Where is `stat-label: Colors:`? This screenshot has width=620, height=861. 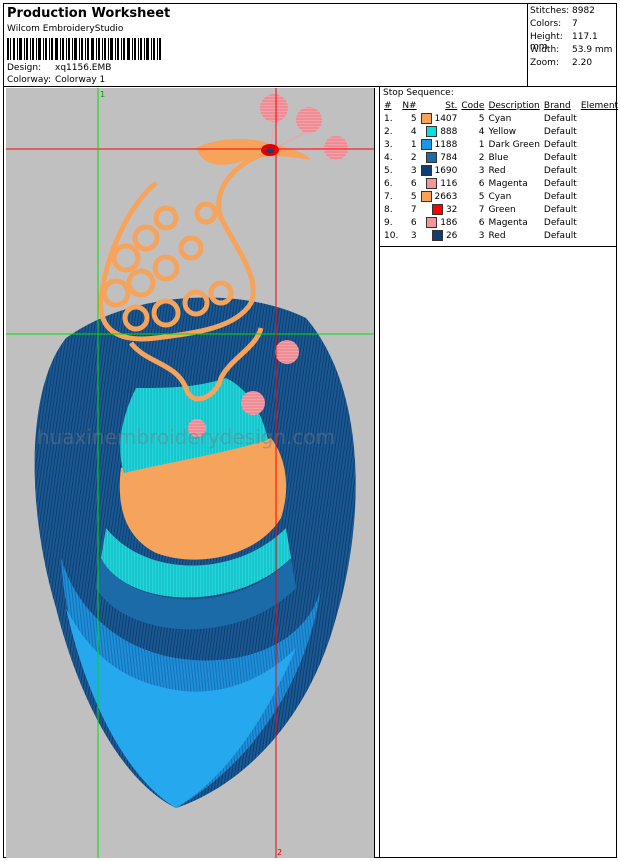
stat-label: Colors: is located at coordinates (546, 24).